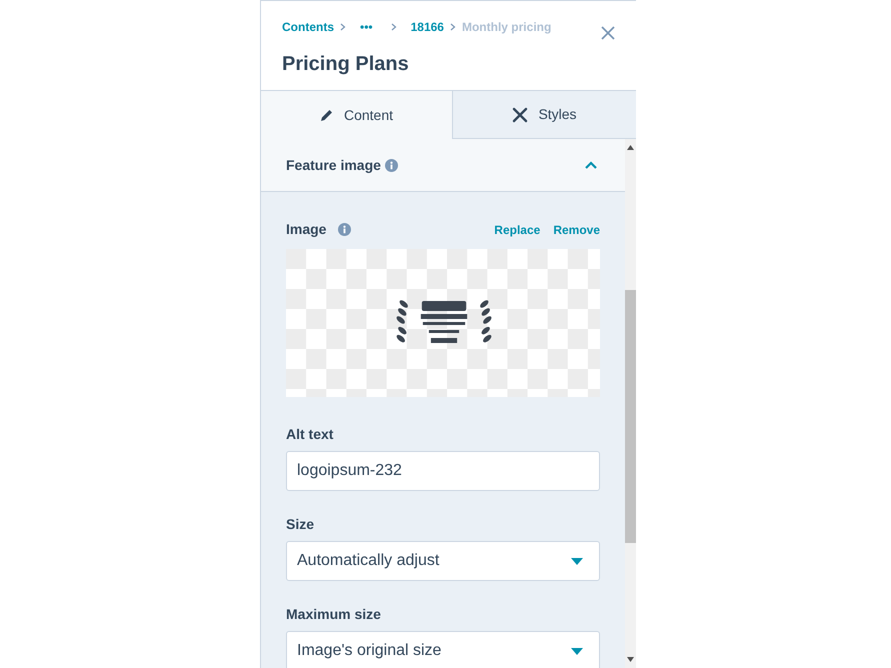 The height and width of the screenshot is (668, 891). Describe the element at coordinates (334, 614) in the screenshot. I see `field-label: Maximum size` at that location.